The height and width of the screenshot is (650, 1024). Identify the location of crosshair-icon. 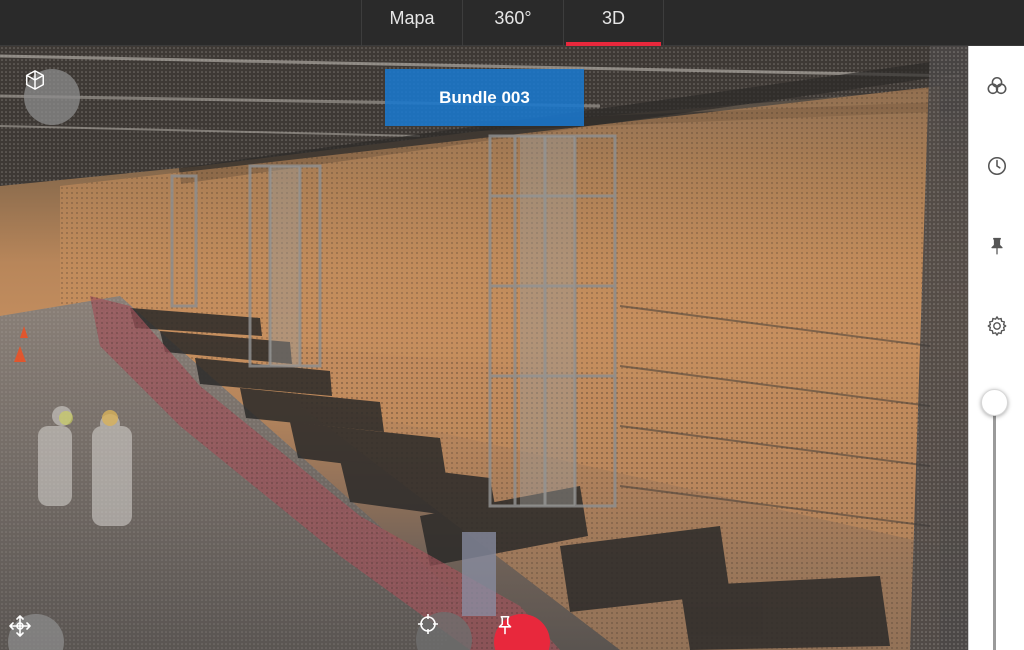
(428, 624).